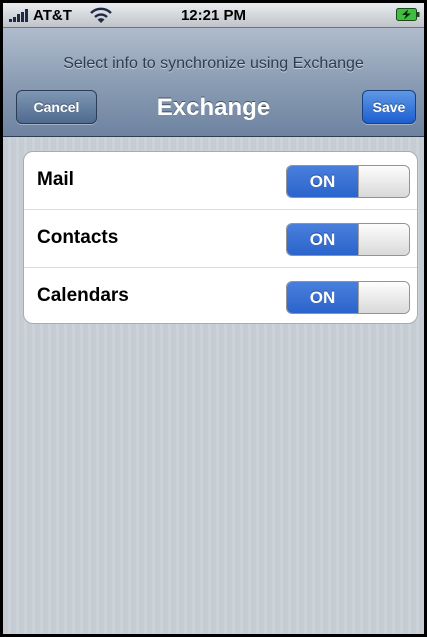 The width and height of the screenshot is (427, 637). I want to click on contacts-label: Contacts, so click(78, 237).